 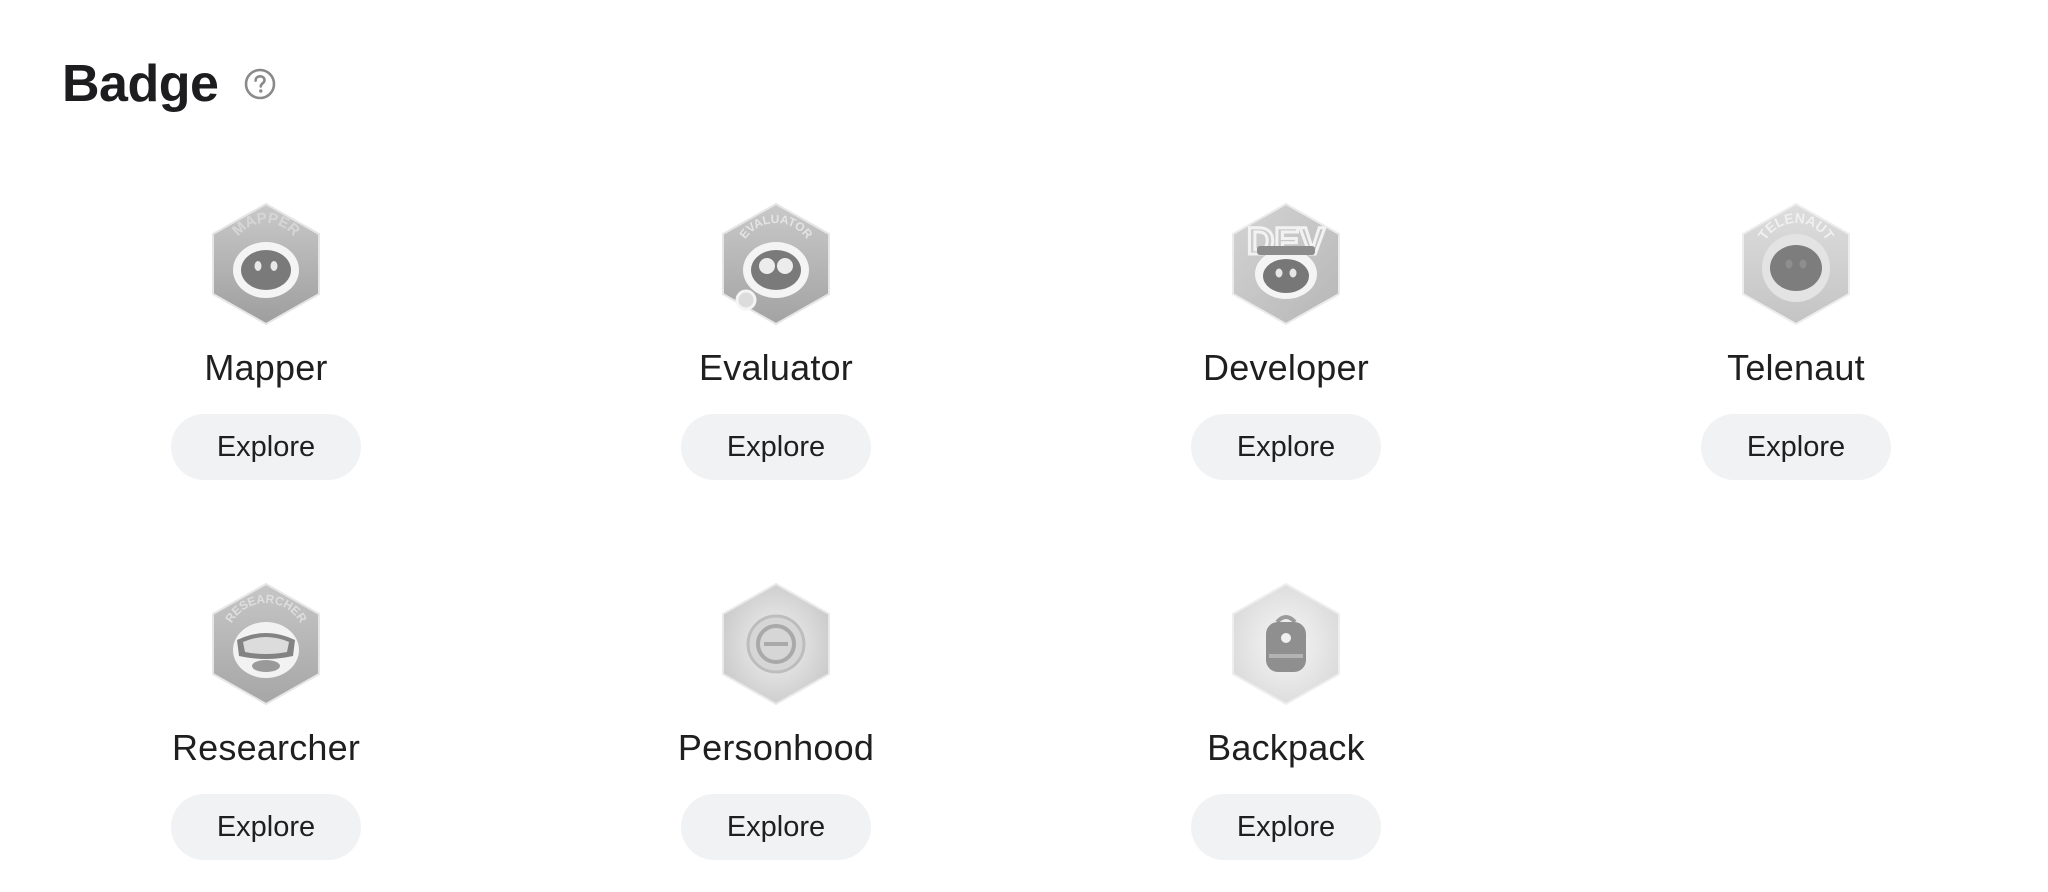 I want to click on researcher-badge-icon: RESEARCHER, so click(x=266, y=644).